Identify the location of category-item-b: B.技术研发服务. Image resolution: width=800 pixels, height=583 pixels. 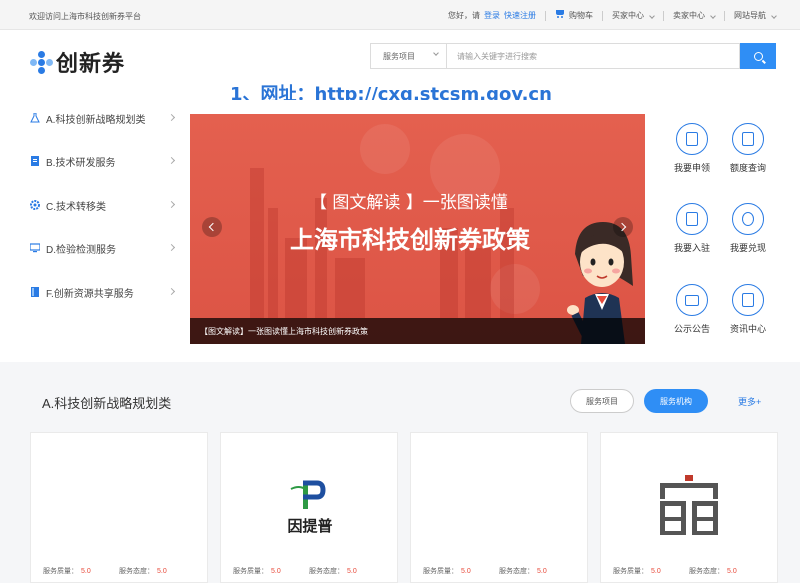
(105, 161).